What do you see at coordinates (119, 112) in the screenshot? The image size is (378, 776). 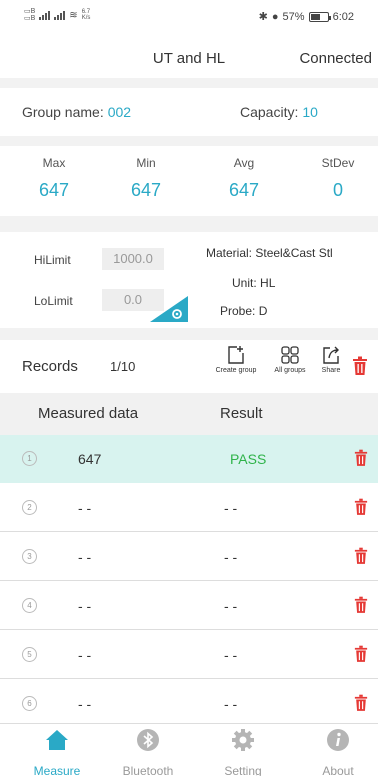 I see `group-name-value: 002` at bounding box center [119, 112].